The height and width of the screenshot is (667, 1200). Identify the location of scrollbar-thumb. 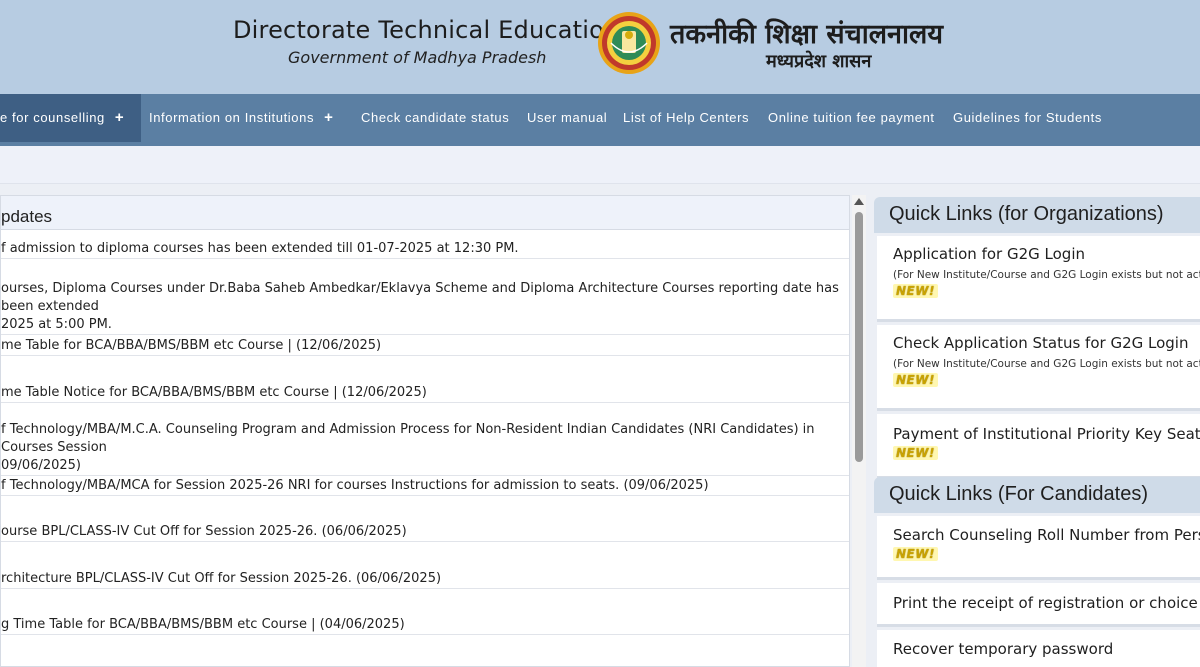
(859, 337).